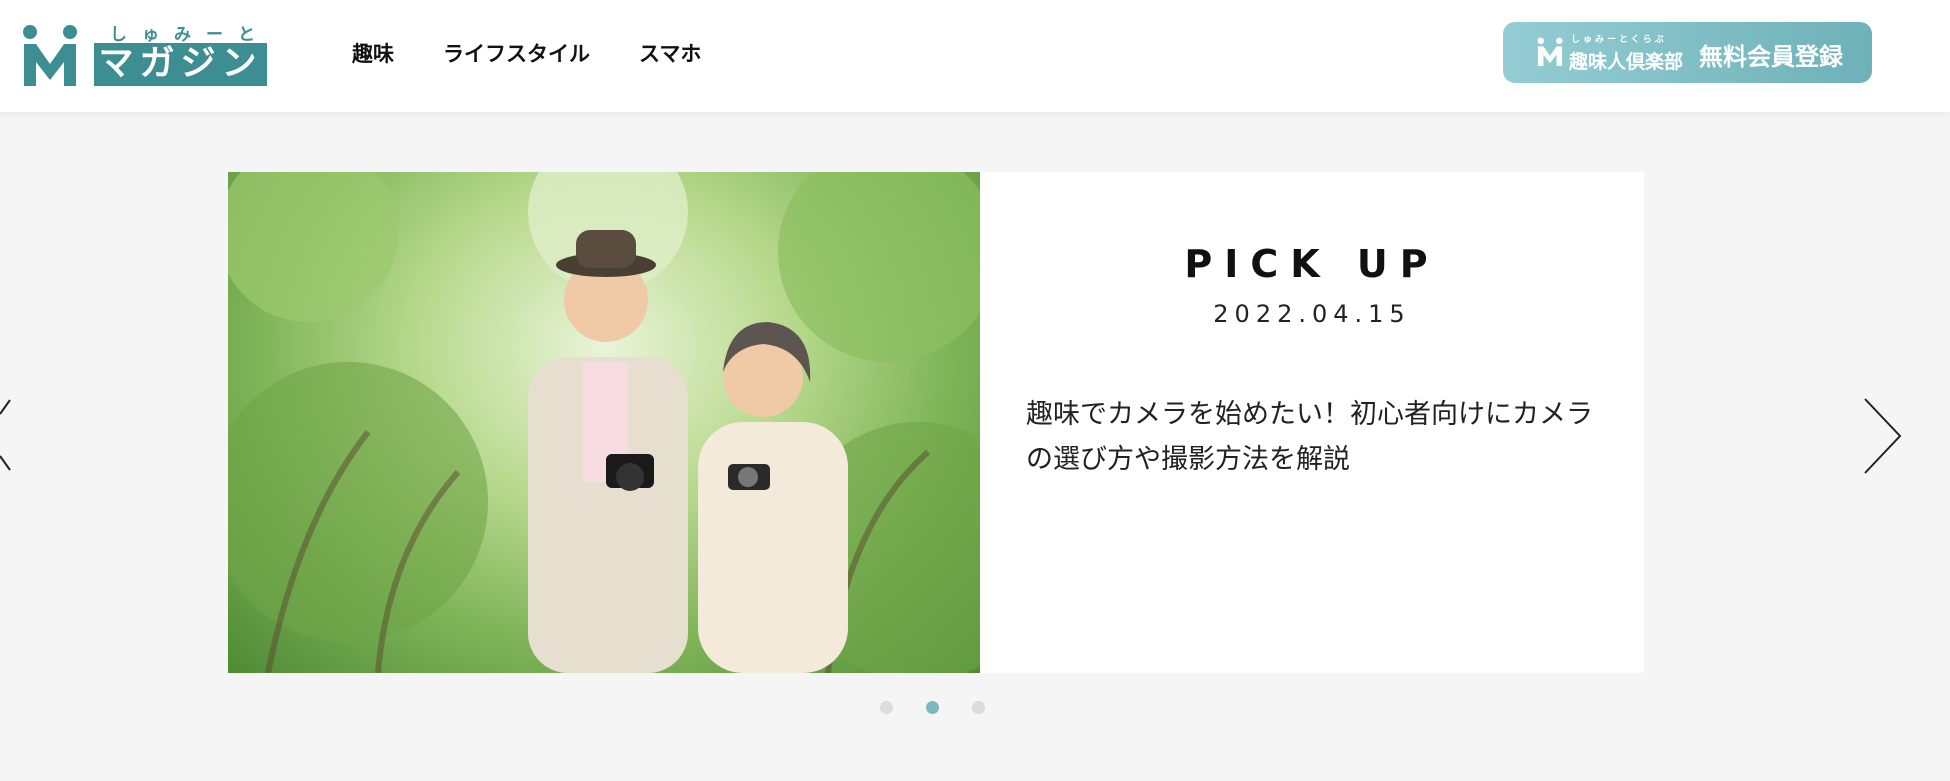 The height and width of the screenshot is (781, 1950). I want to click on nav-item-lifestyle: ライフスタイル, so click(516, 53).